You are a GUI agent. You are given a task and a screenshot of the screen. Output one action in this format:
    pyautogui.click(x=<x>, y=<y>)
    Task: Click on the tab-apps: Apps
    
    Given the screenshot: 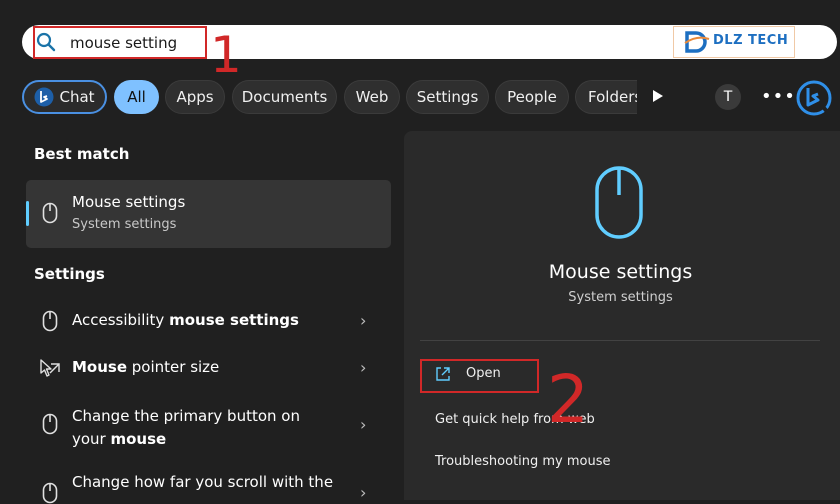 What is the action you would take?
    pyautogui.click(x=195, y=97)
    